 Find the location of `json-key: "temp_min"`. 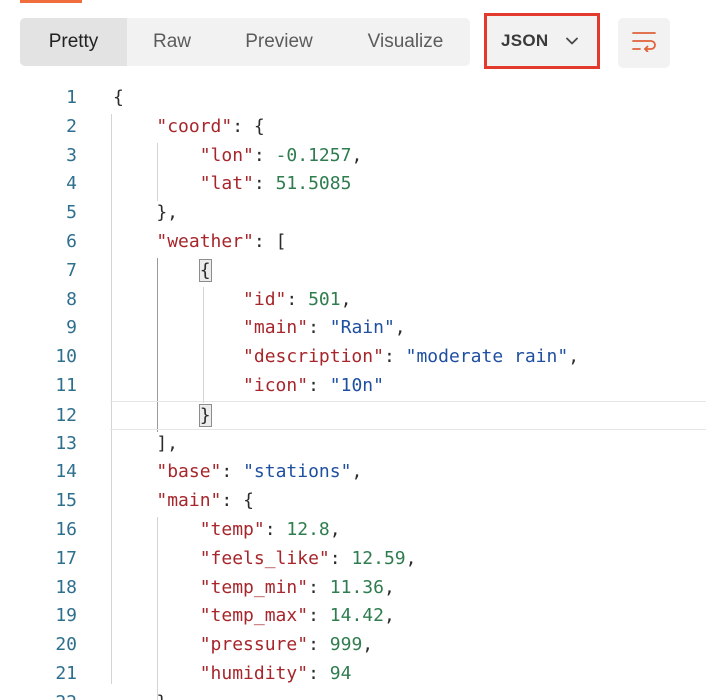

json-key: "temp_min" is located at coordinates (254, 587).